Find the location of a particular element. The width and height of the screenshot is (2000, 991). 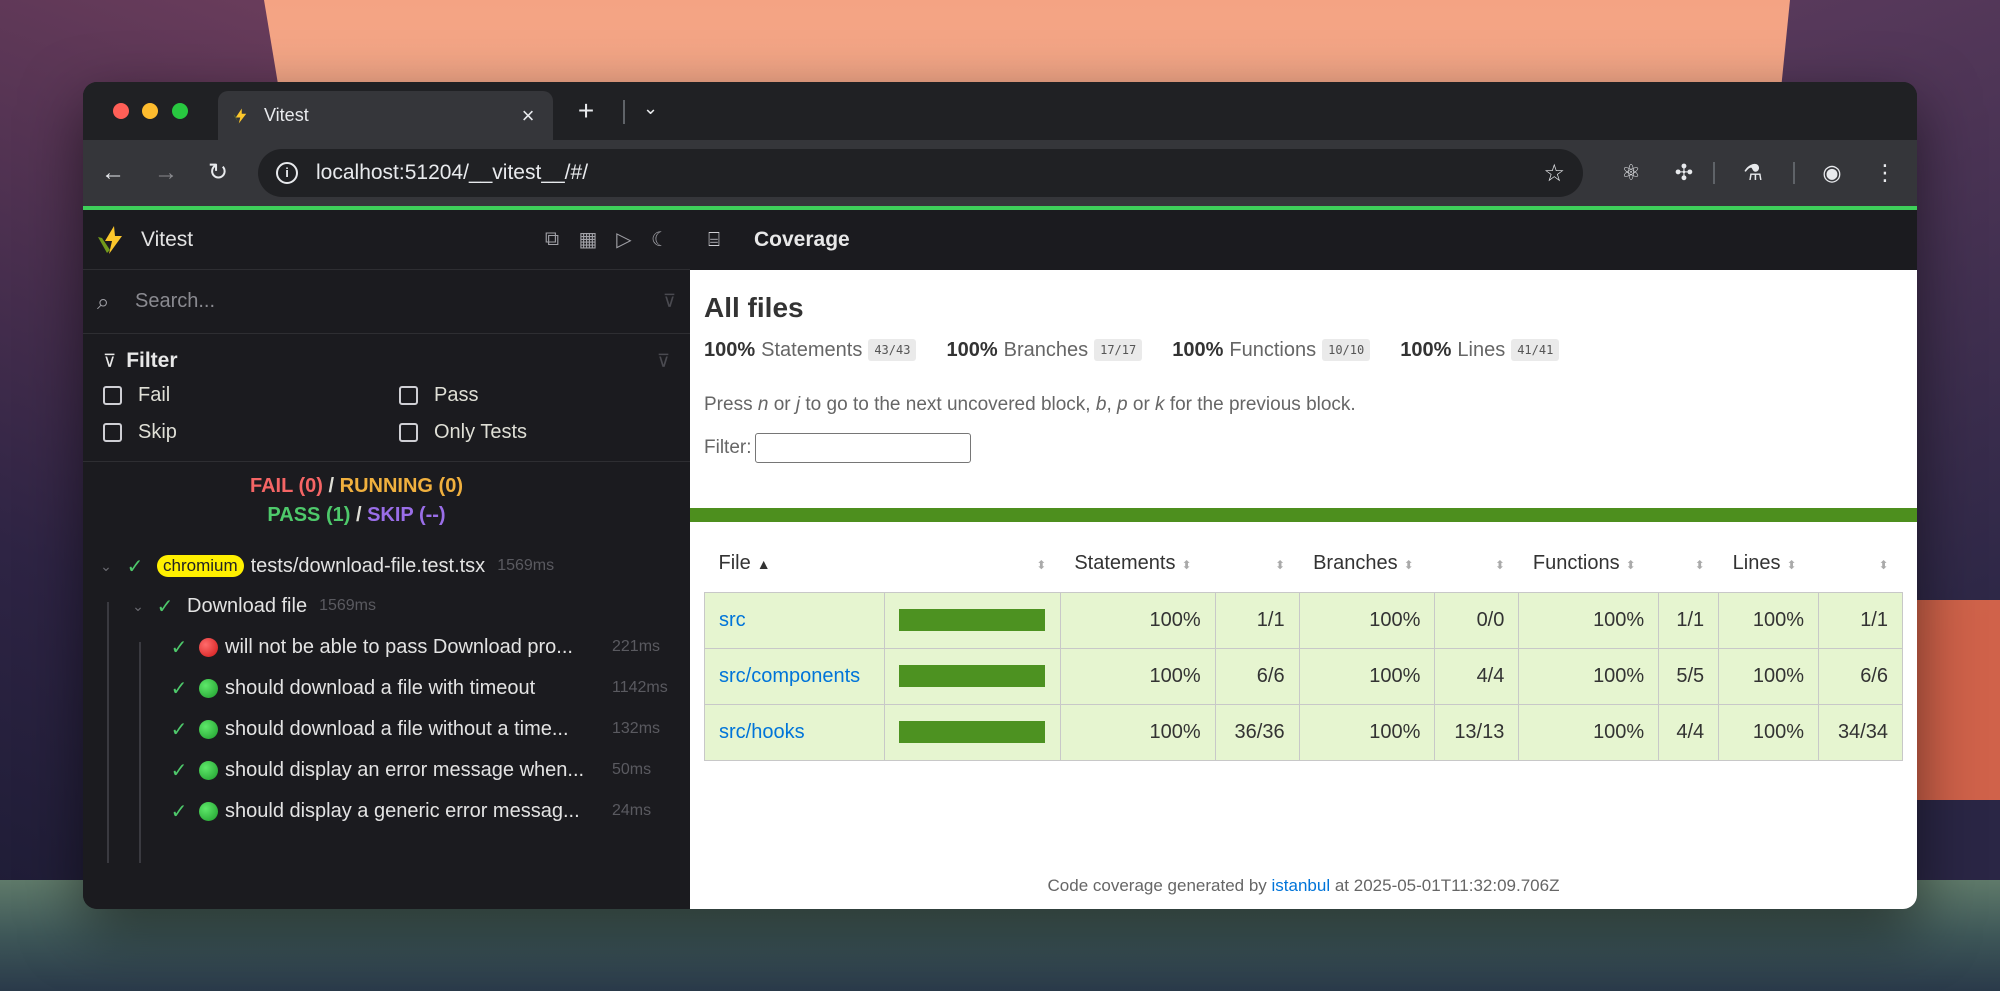

statements-pct: 100% is located at coordinates (1137, 620).